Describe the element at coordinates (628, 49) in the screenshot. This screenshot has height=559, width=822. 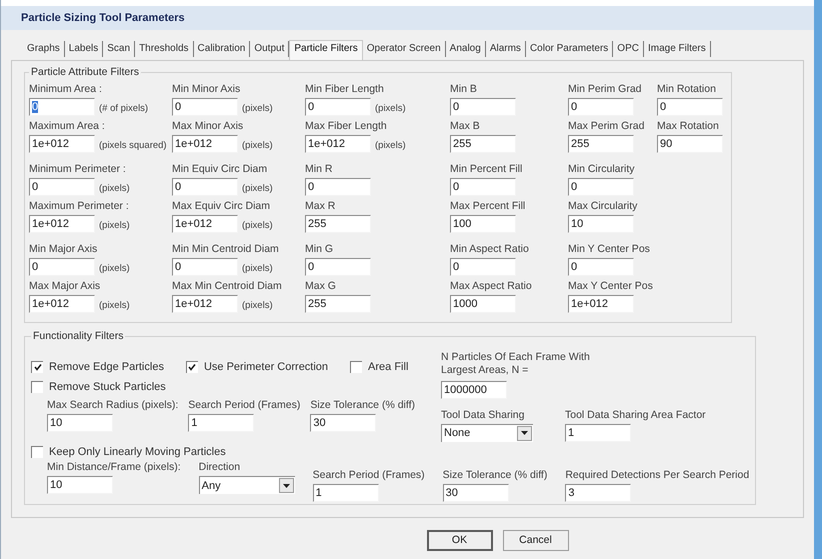
I see `tab: OPC` at that location.